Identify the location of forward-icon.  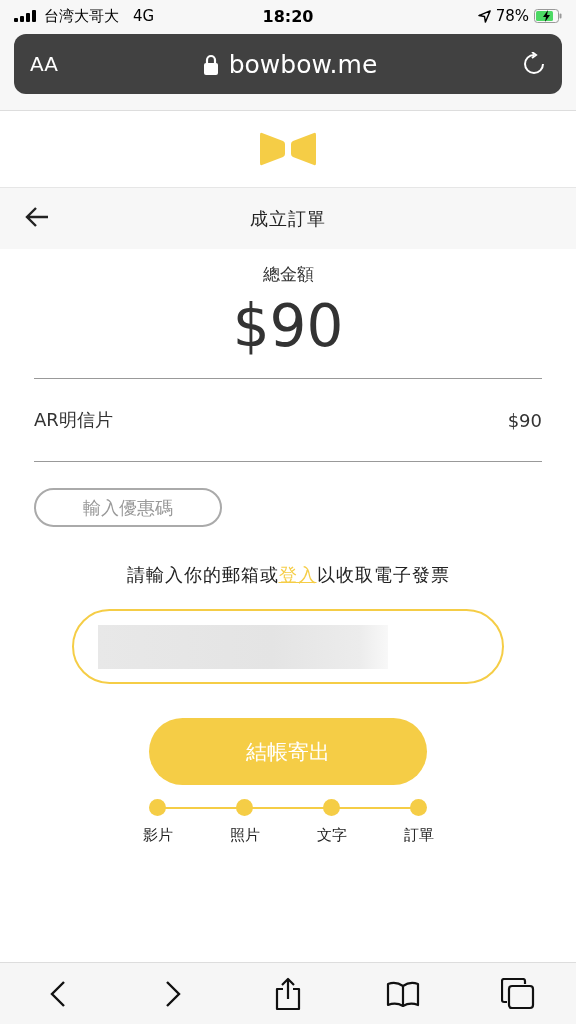
(172, 993).